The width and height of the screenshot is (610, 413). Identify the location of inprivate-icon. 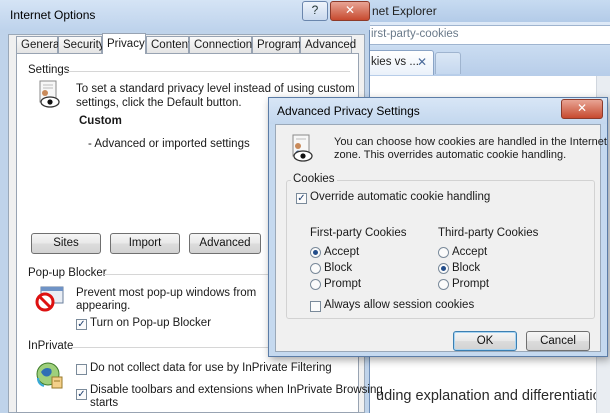
(49, 375).